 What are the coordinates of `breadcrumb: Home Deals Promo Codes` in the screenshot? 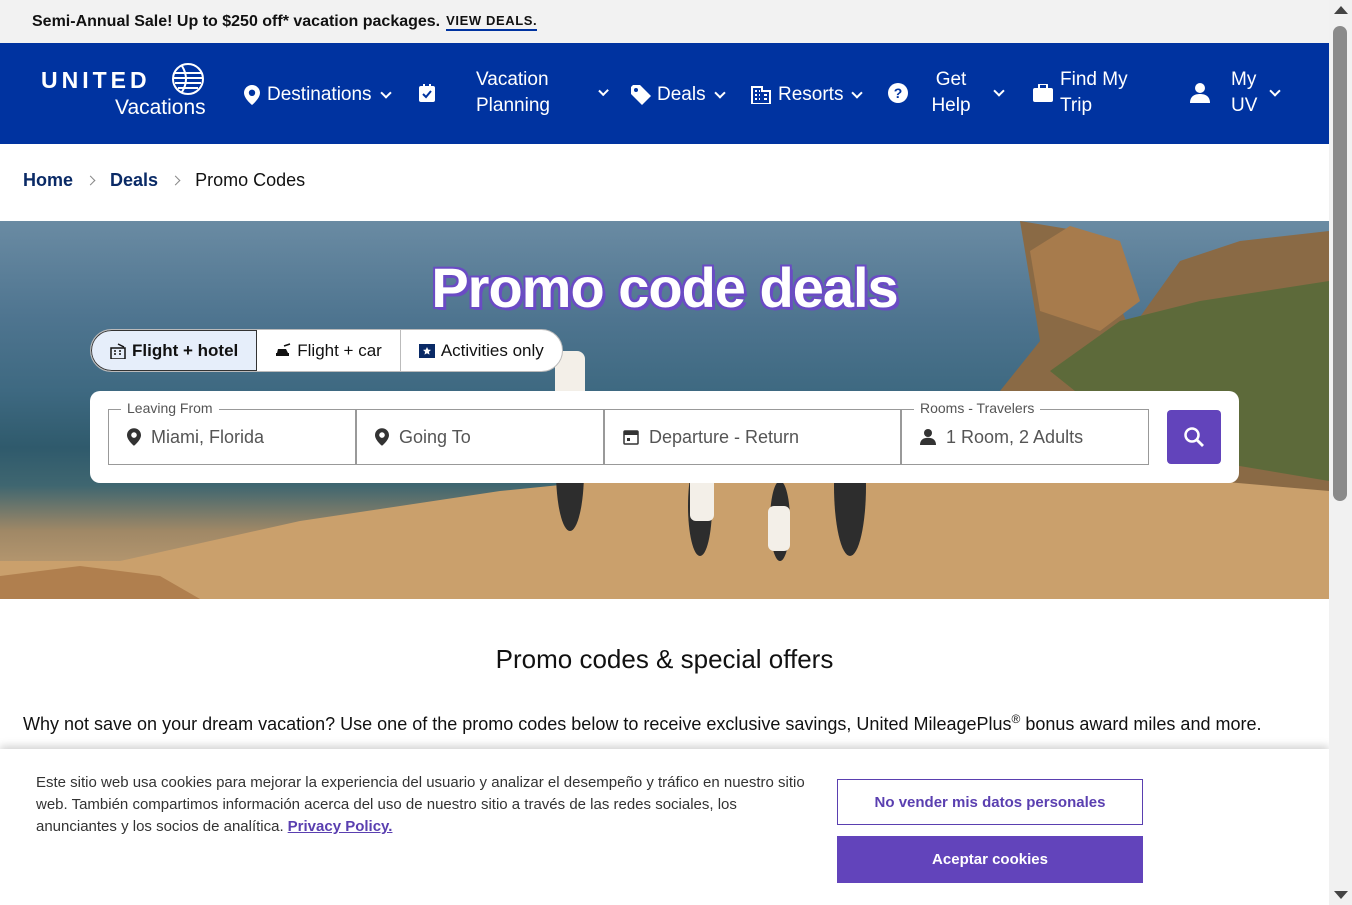 It's located at (164, 180).